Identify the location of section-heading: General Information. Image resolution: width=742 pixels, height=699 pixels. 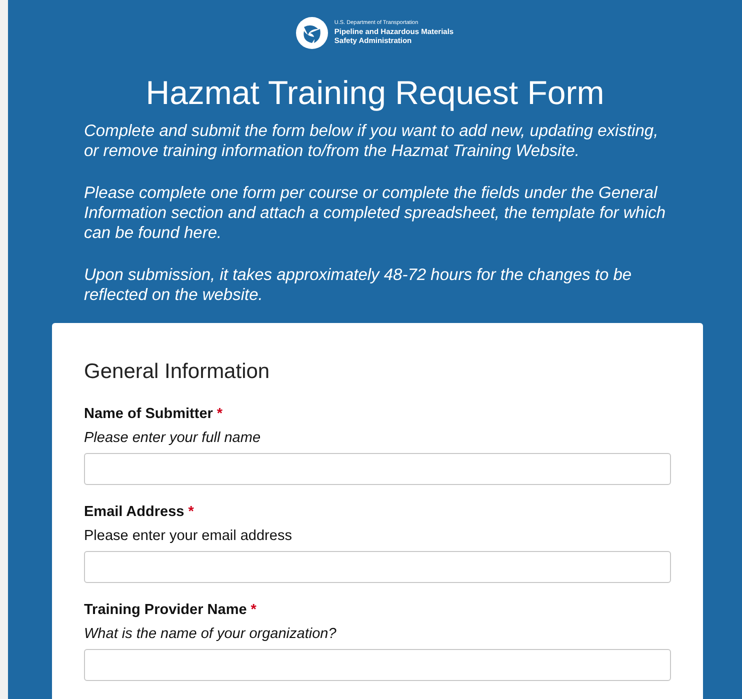
(177, 372).